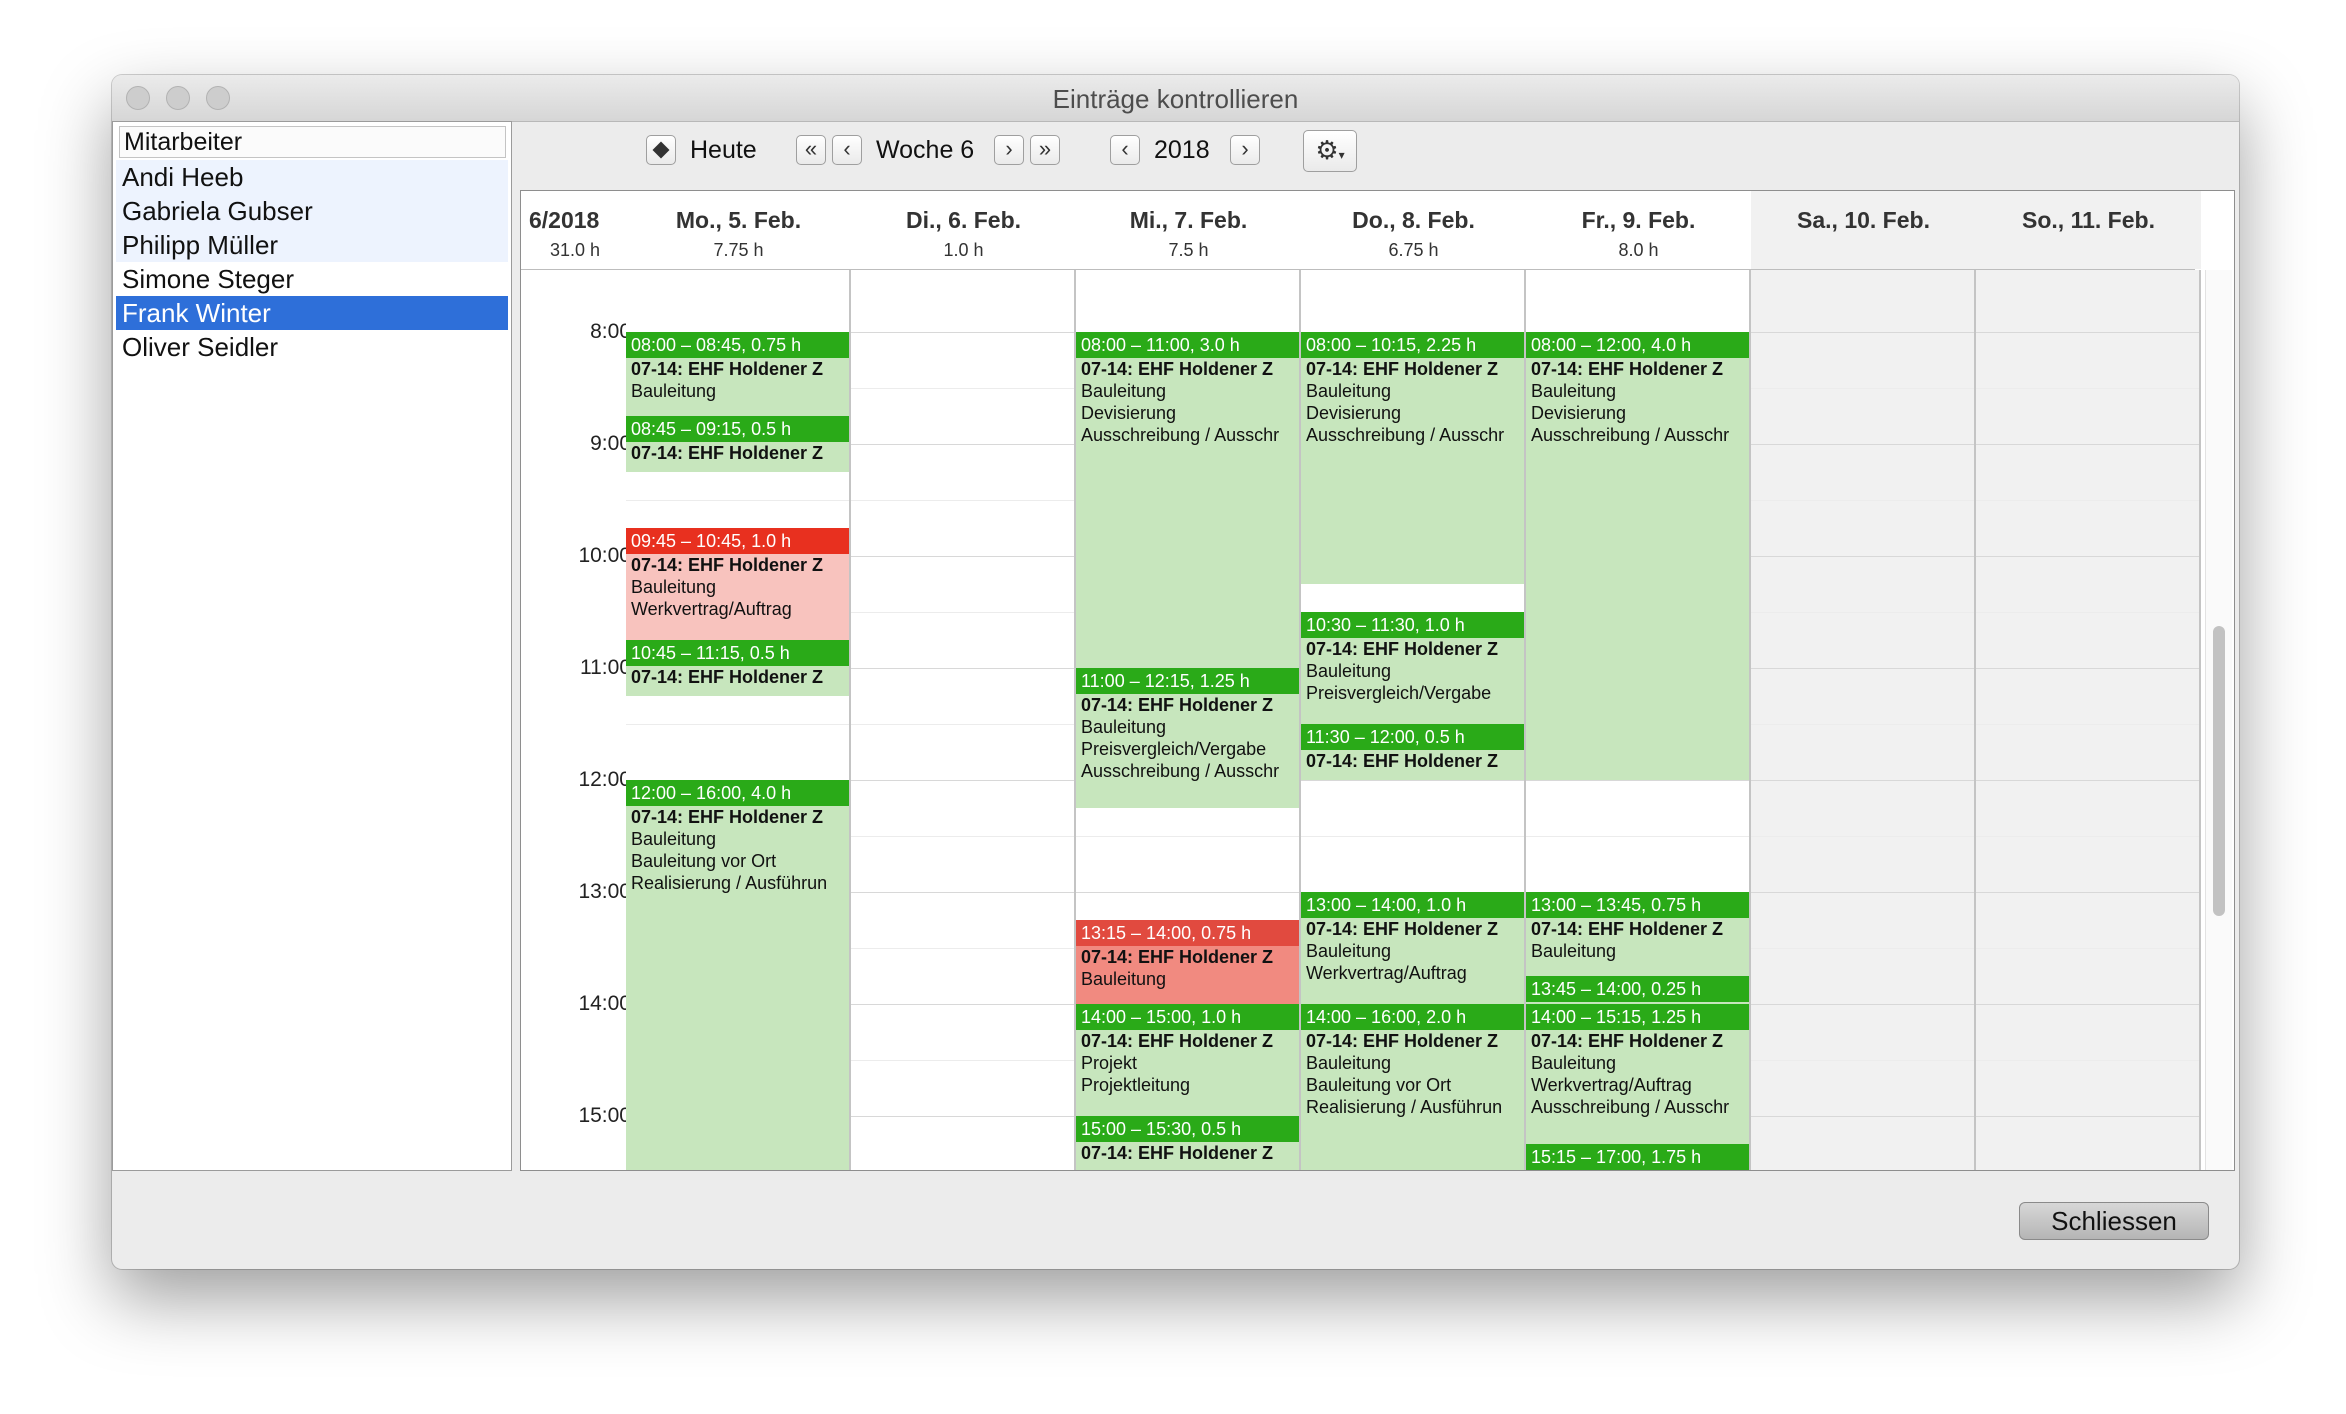  Describe the element at coordinates (811, 150) in the screenshot. I see `prev-prev-button: «` at that location.